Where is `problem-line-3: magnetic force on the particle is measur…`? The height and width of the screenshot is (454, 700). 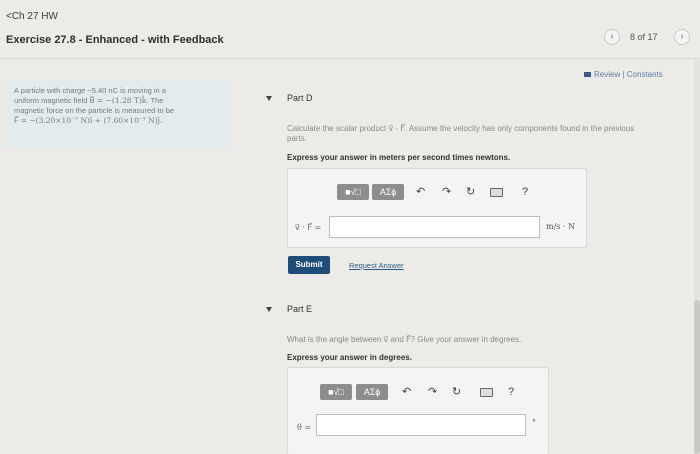
problem-line-3: magnetic force on the particle is measur… is located at coordinates (94, 110).